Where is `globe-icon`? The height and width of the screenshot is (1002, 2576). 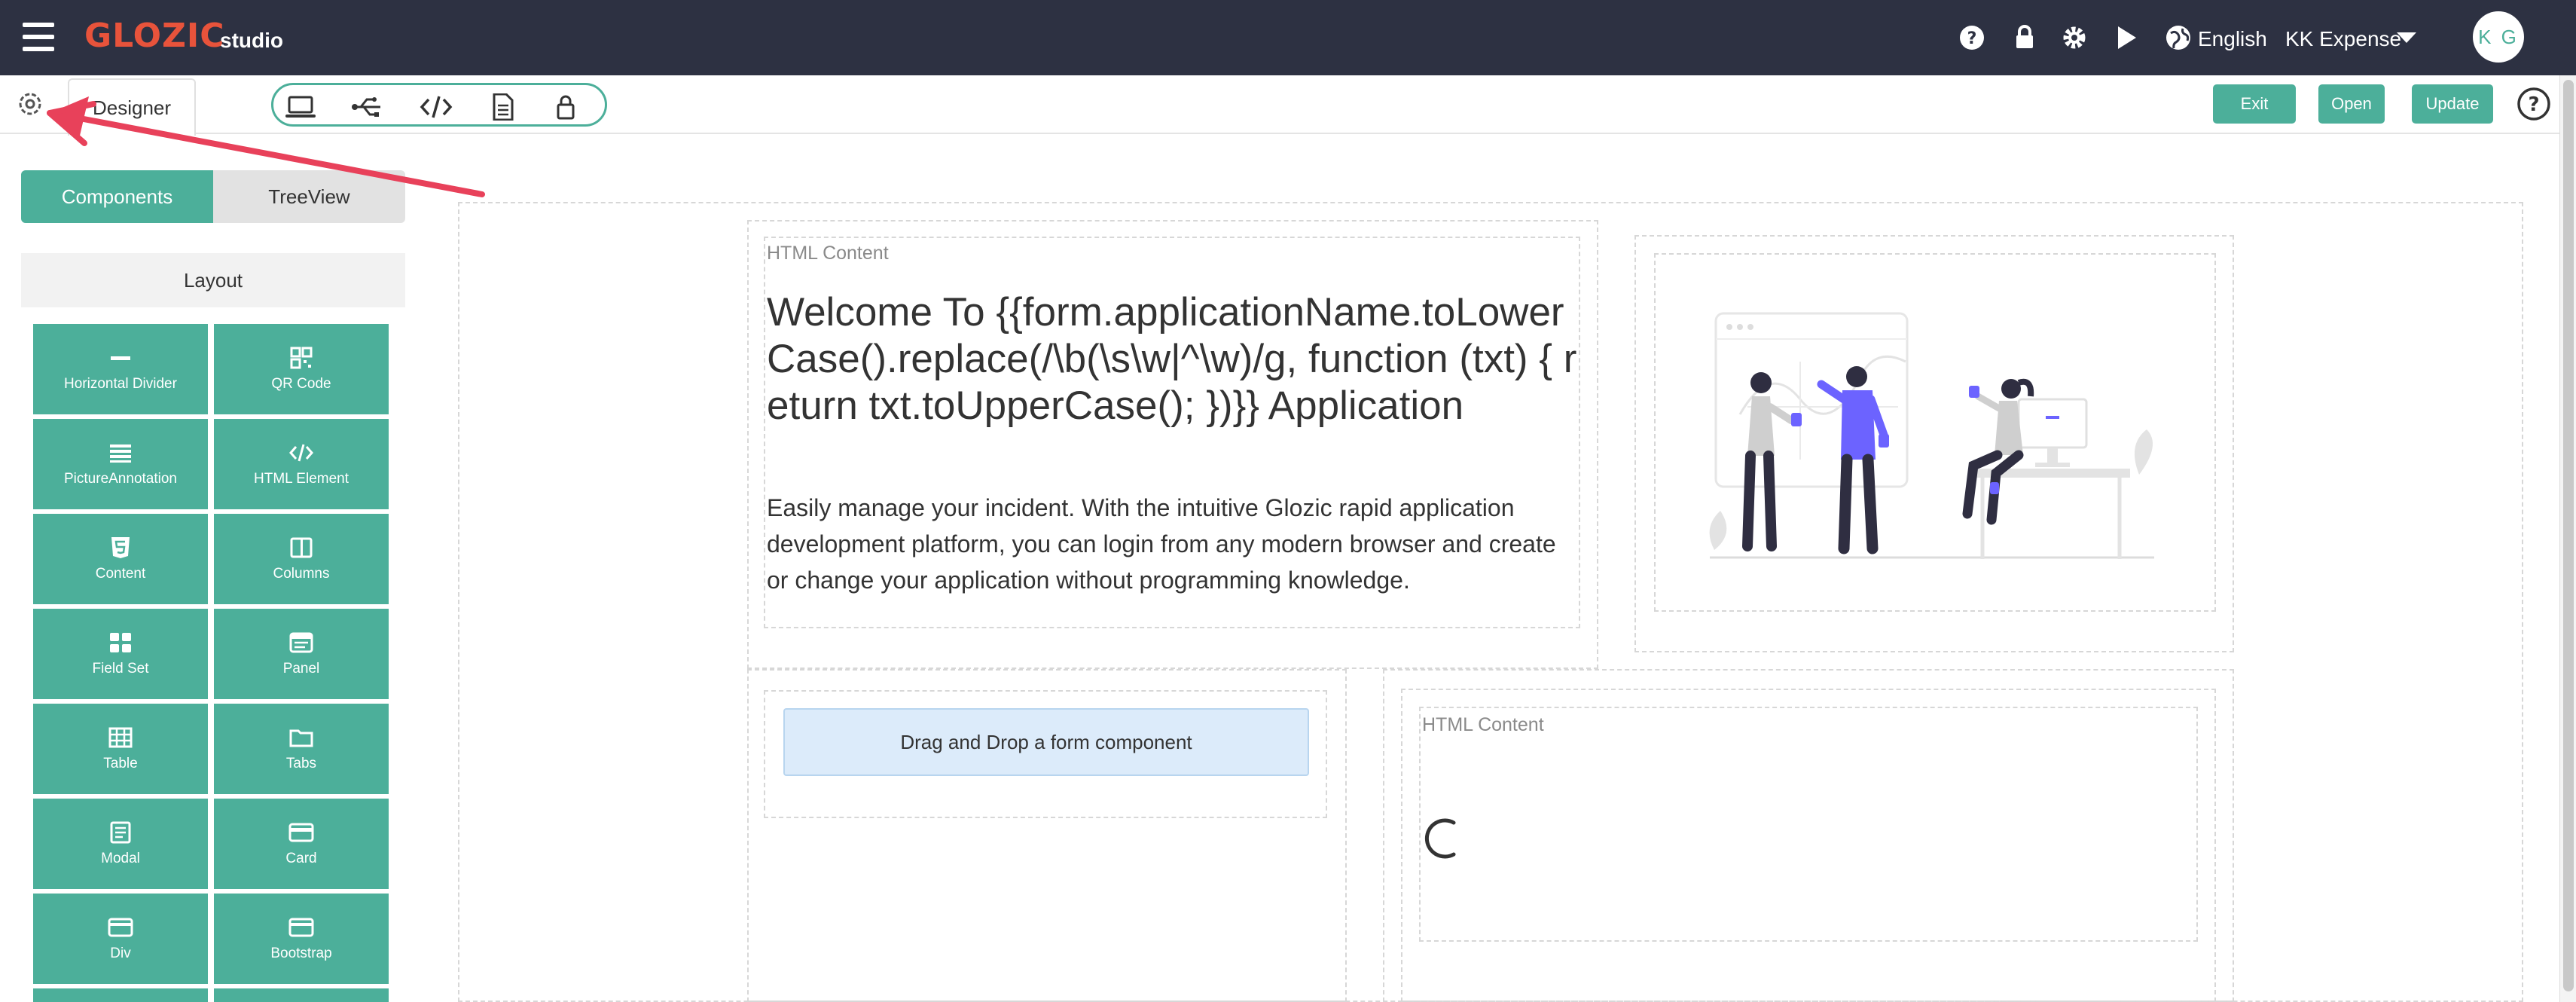
globe-icon is located at coordinates (2179, 37).